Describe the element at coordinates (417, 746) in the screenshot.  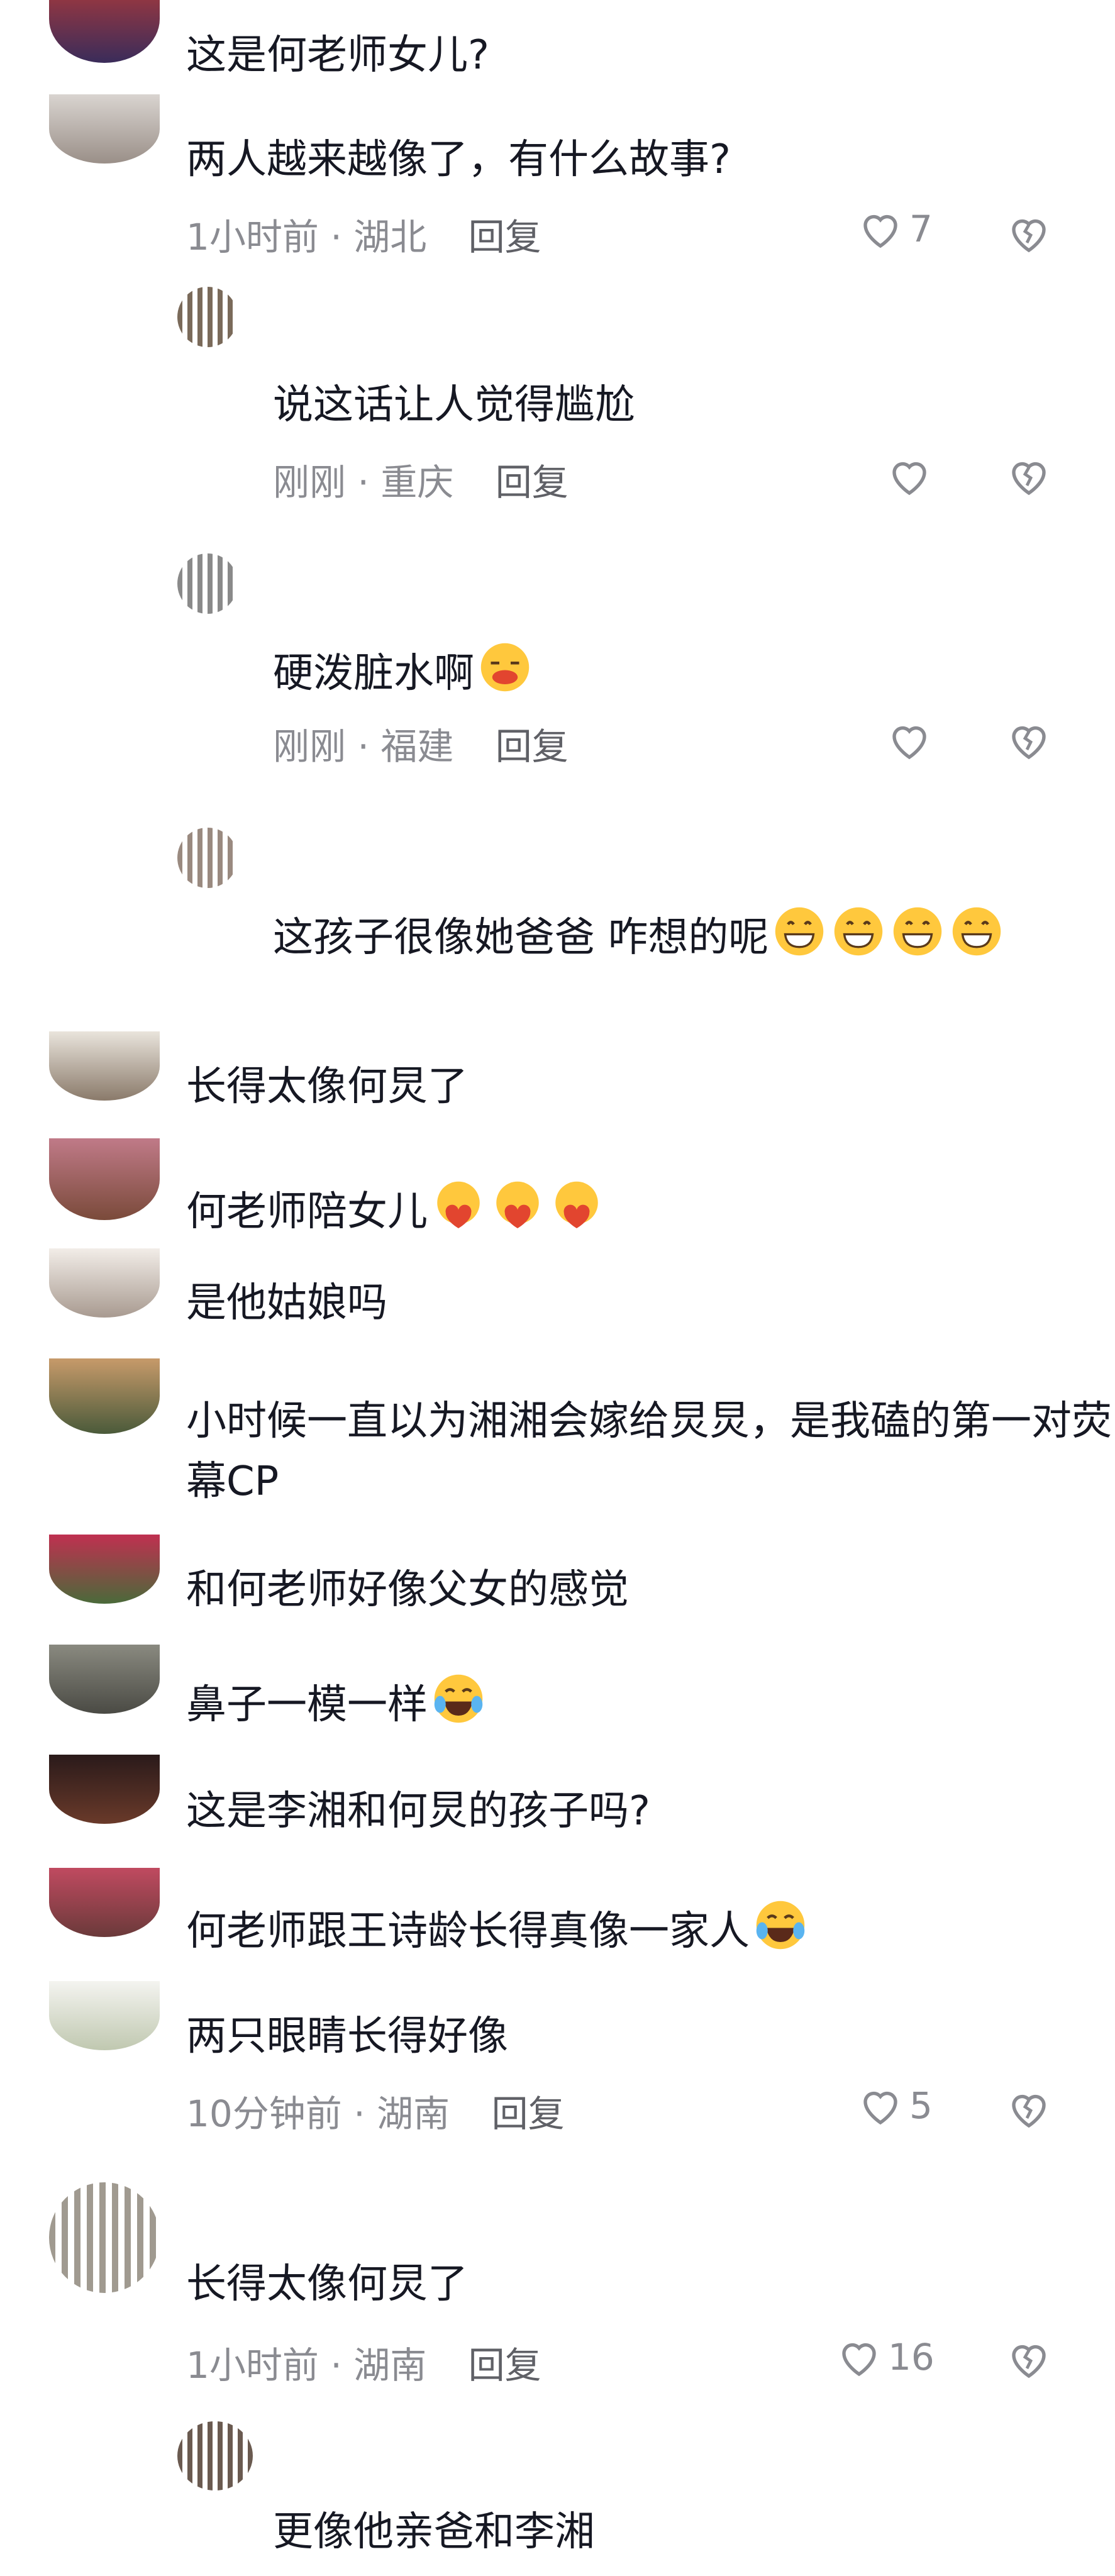
I see `comment-location: 福建` at that location.